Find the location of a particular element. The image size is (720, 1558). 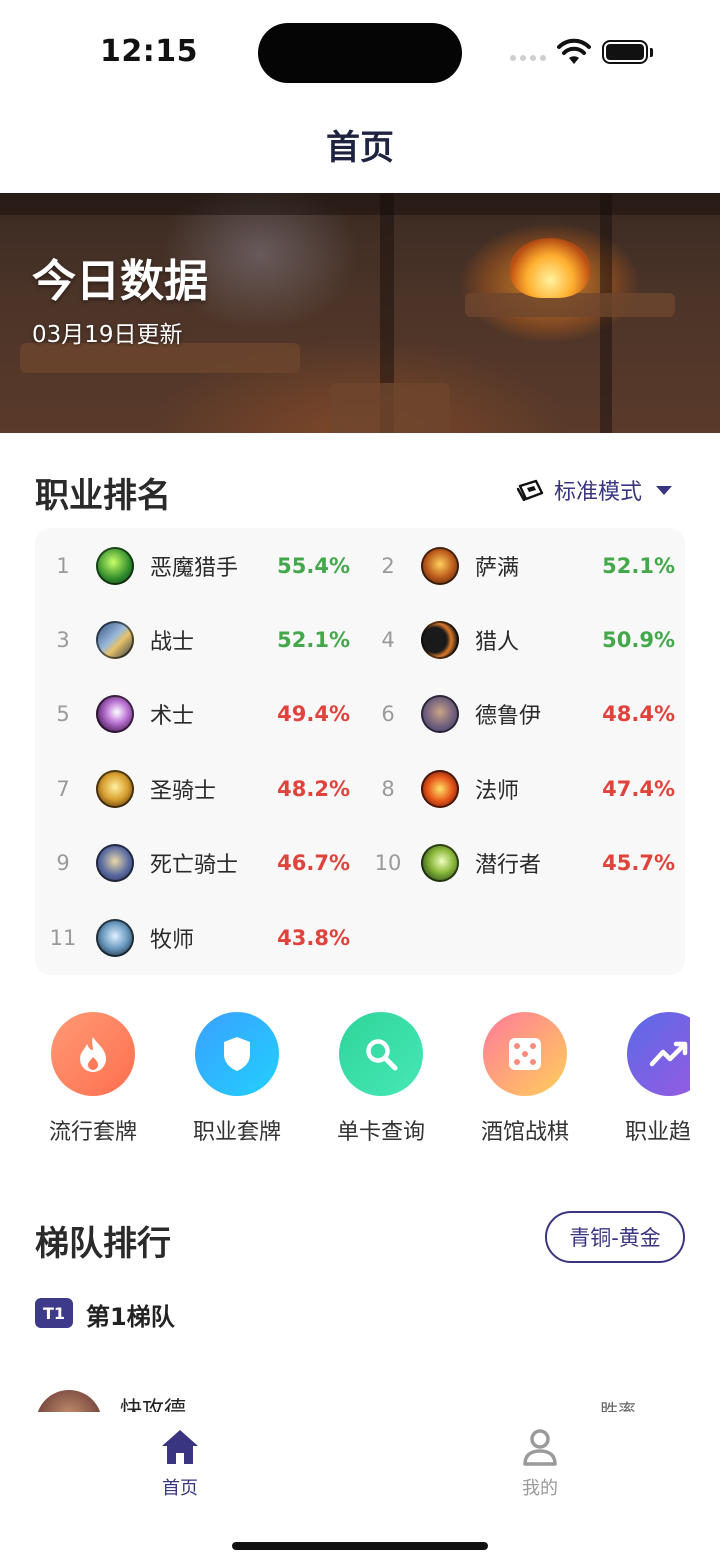

rank-number: 1 is located at coordinates (63, 566).